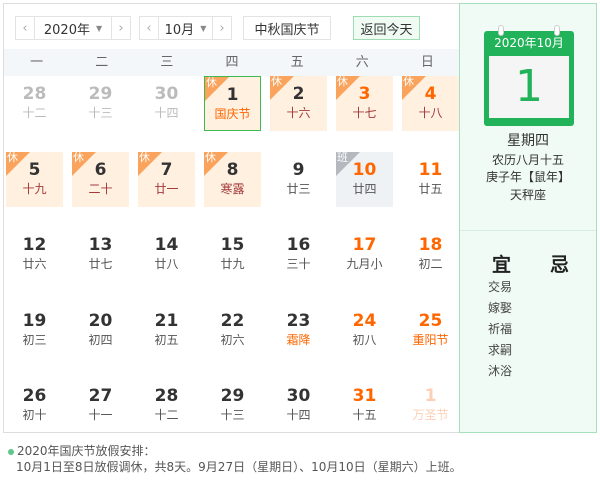  Describe the element at coordinates (364, 113) in the screenshot. I see `lunar-date: 十七` at that location.